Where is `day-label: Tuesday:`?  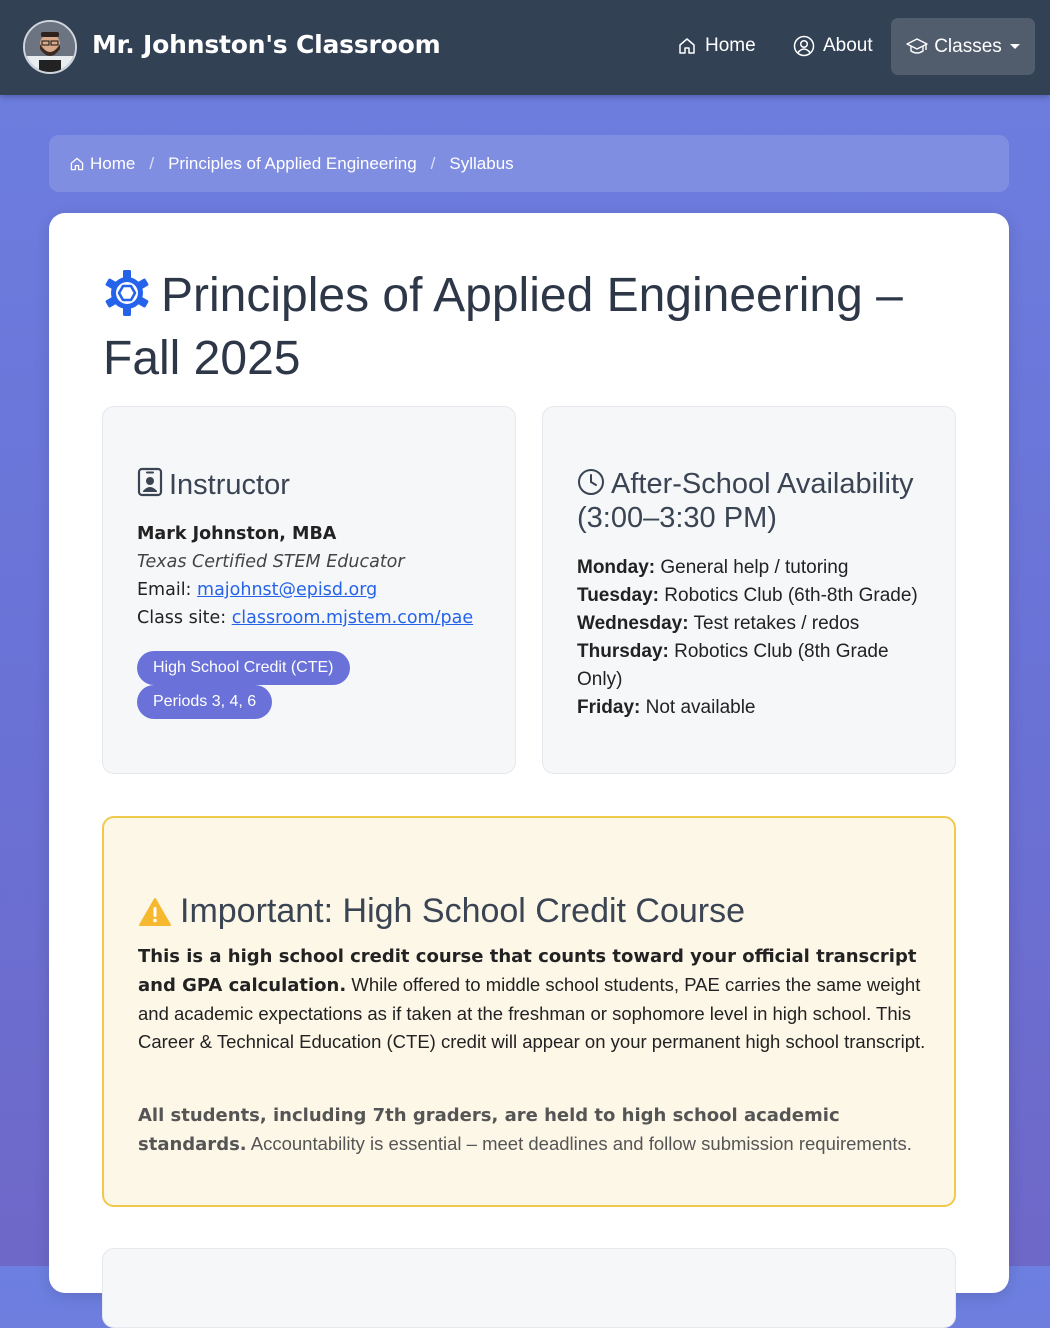 day-label: Tuesday: is located at coordinates (618, 595).